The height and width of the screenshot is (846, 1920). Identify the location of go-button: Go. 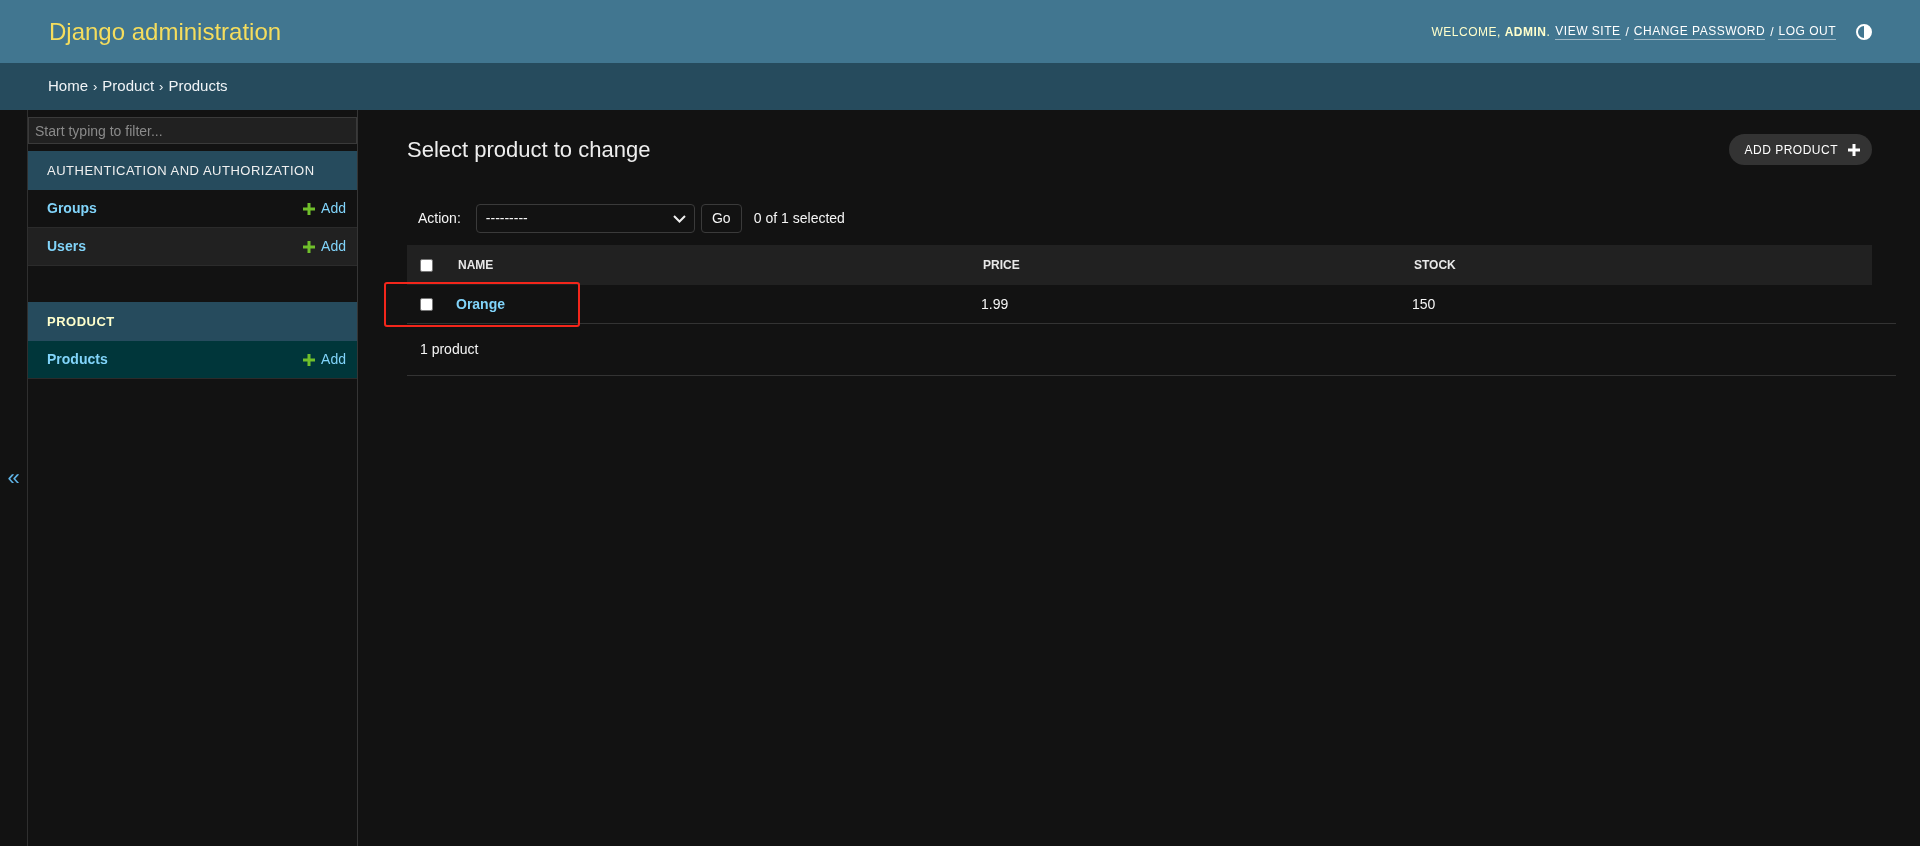
(721, 218).